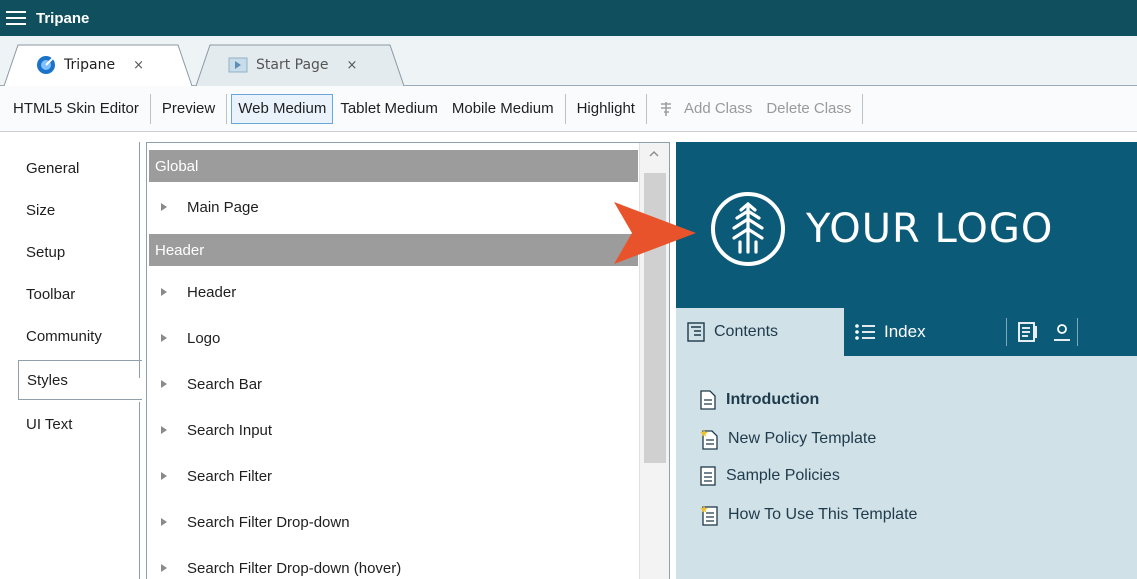 The width and height of the screenshot is (1137, 579). What do you see at coordinates (78, 424) in the screenshot?
I see `category-ui-text: UI Text` at bounding box center [78, 424].